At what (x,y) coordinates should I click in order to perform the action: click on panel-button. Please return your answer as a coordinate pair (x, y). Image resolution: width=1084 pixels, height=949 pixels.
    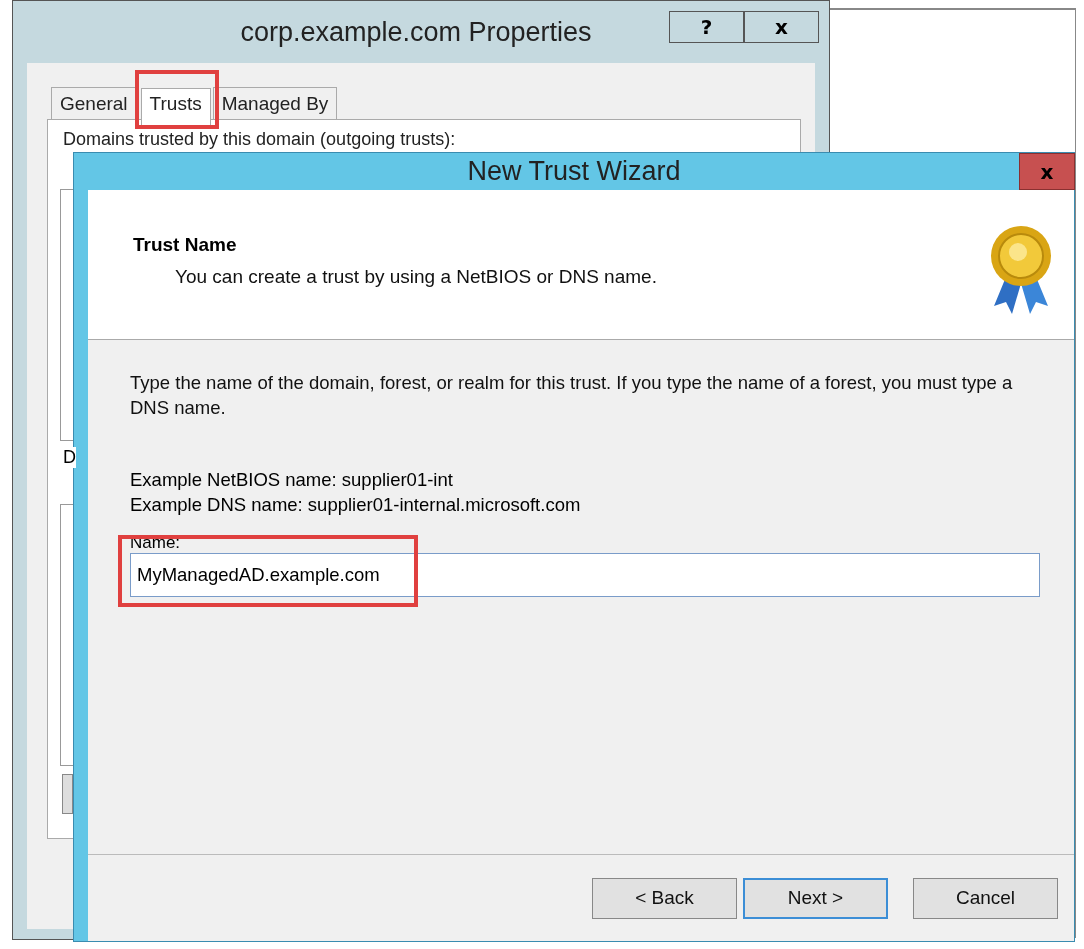
    Looking at the image, I should click on (67, 794).